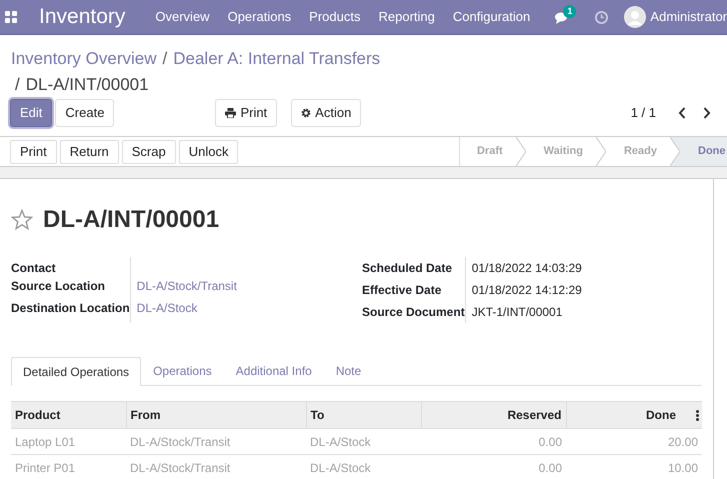 This screenshot has width=727, height=479. I want to click on field-label: Destination Location, so click(70, 308).